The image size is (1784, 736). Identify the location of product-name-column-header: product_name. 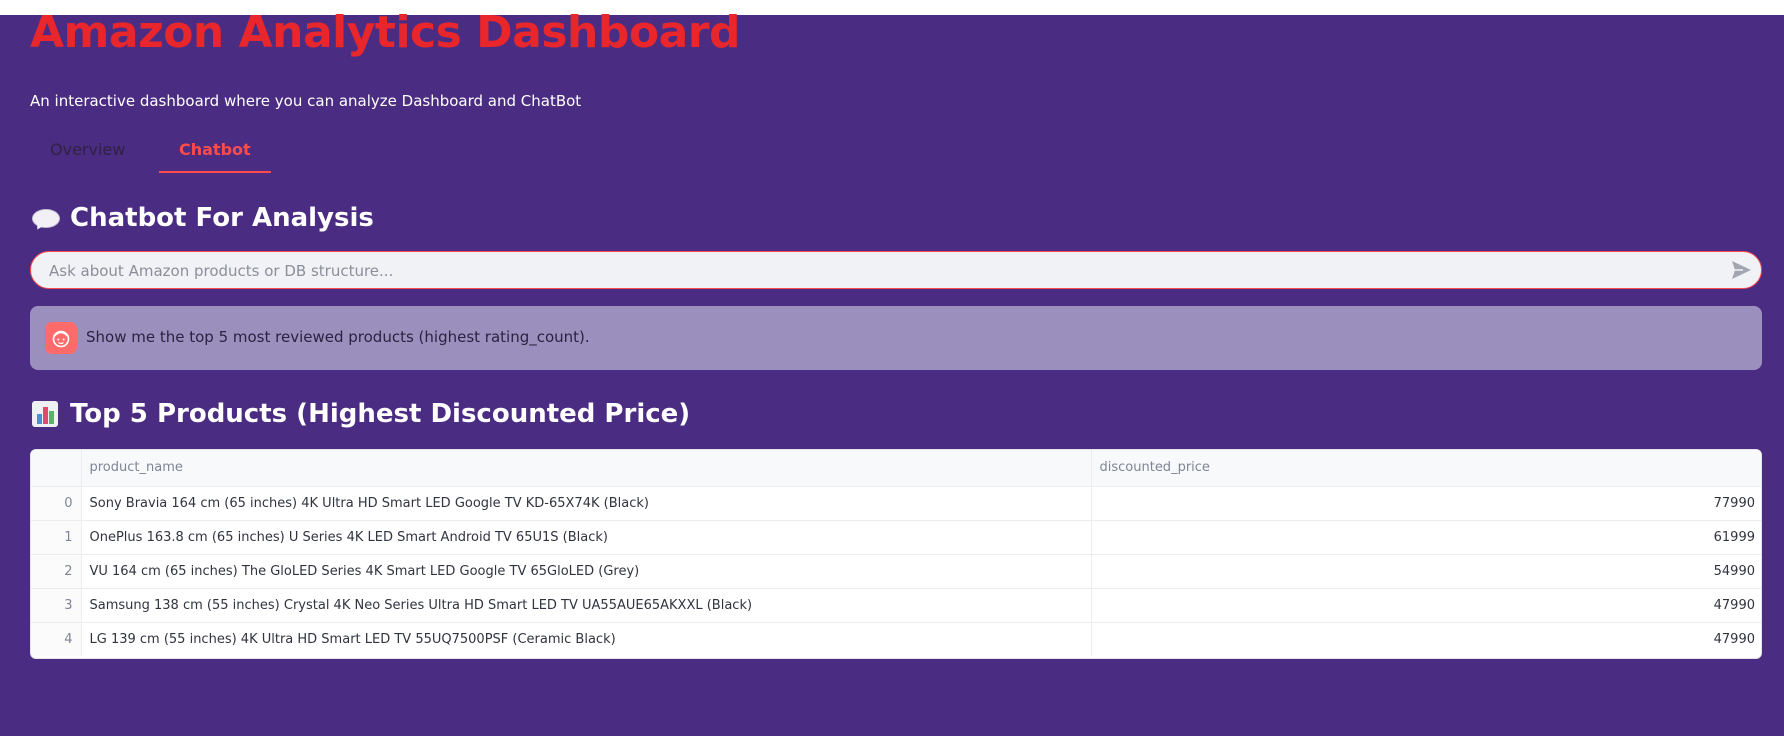
(586, 468).